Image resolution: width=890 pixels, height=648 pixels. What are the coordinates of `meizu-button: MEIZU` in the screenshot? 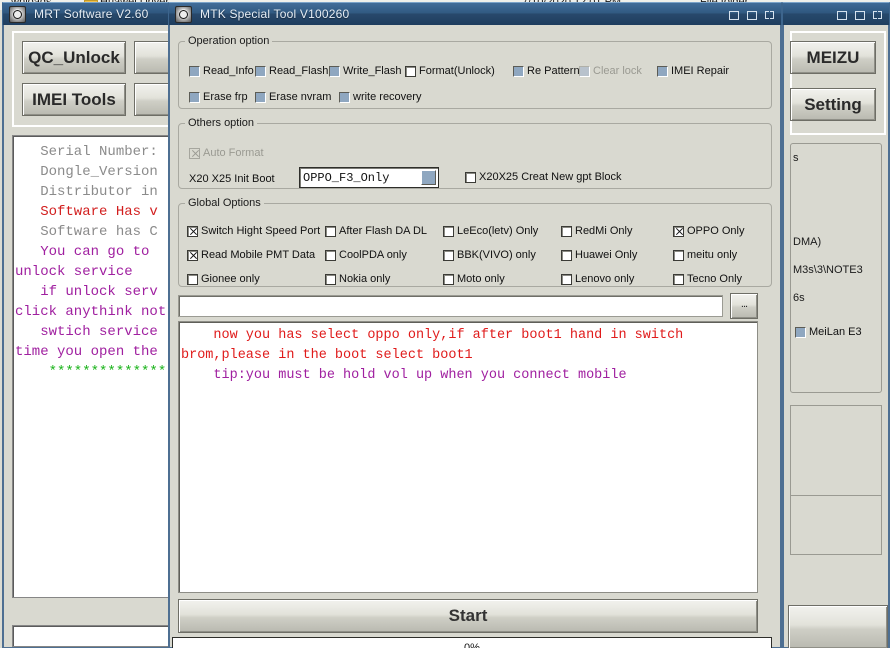 It's located at (833, 57).